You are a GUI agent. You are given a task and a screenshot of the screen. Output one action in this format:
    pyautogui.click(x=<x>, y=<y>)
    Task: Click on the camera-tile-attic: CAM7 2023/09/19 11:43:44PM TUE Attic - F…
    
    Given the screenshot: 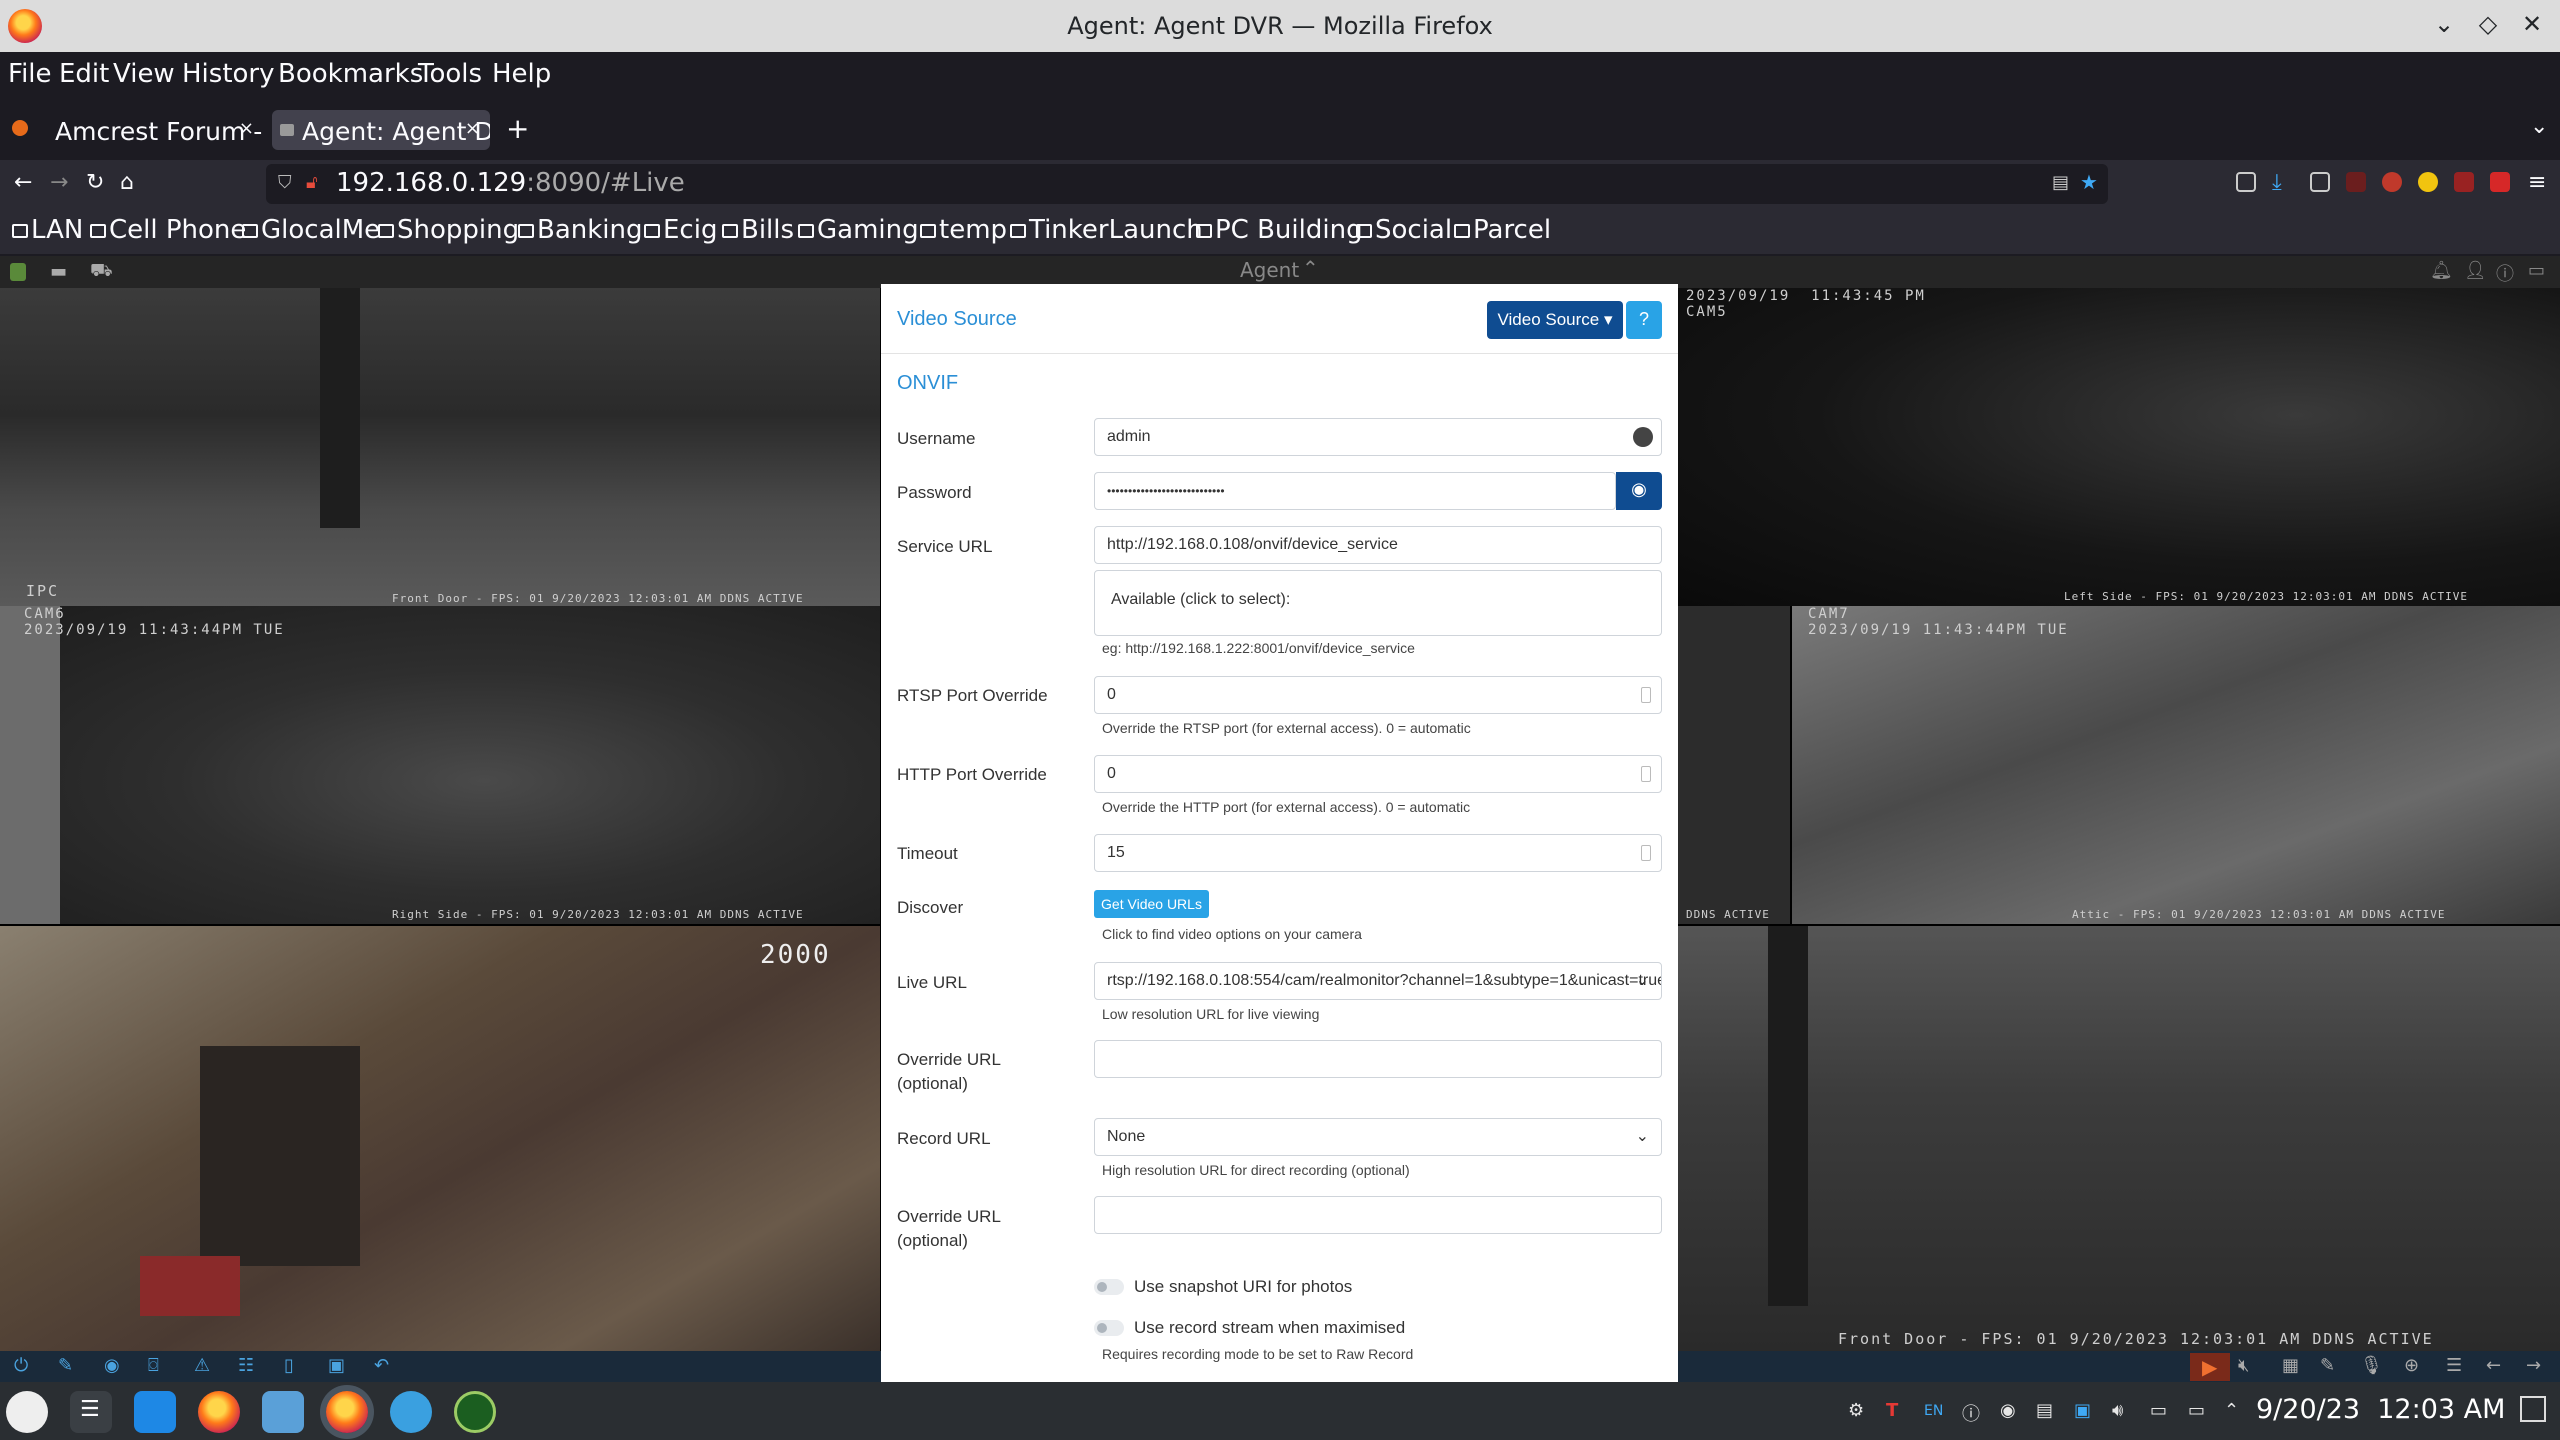 What is the action you would take?
    pyautogui.click(x=2176, y=765)
    